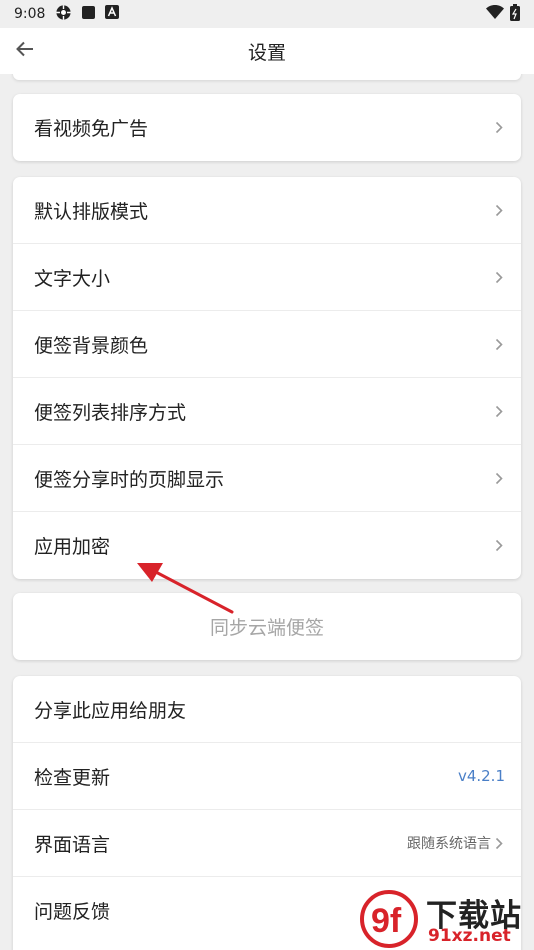 The height and width of the screenshot is (950, 534). What do you see at coordinates (30, 14) in the screenshot?
I see `status-time: 9:08` at bounding box center [30, 14].